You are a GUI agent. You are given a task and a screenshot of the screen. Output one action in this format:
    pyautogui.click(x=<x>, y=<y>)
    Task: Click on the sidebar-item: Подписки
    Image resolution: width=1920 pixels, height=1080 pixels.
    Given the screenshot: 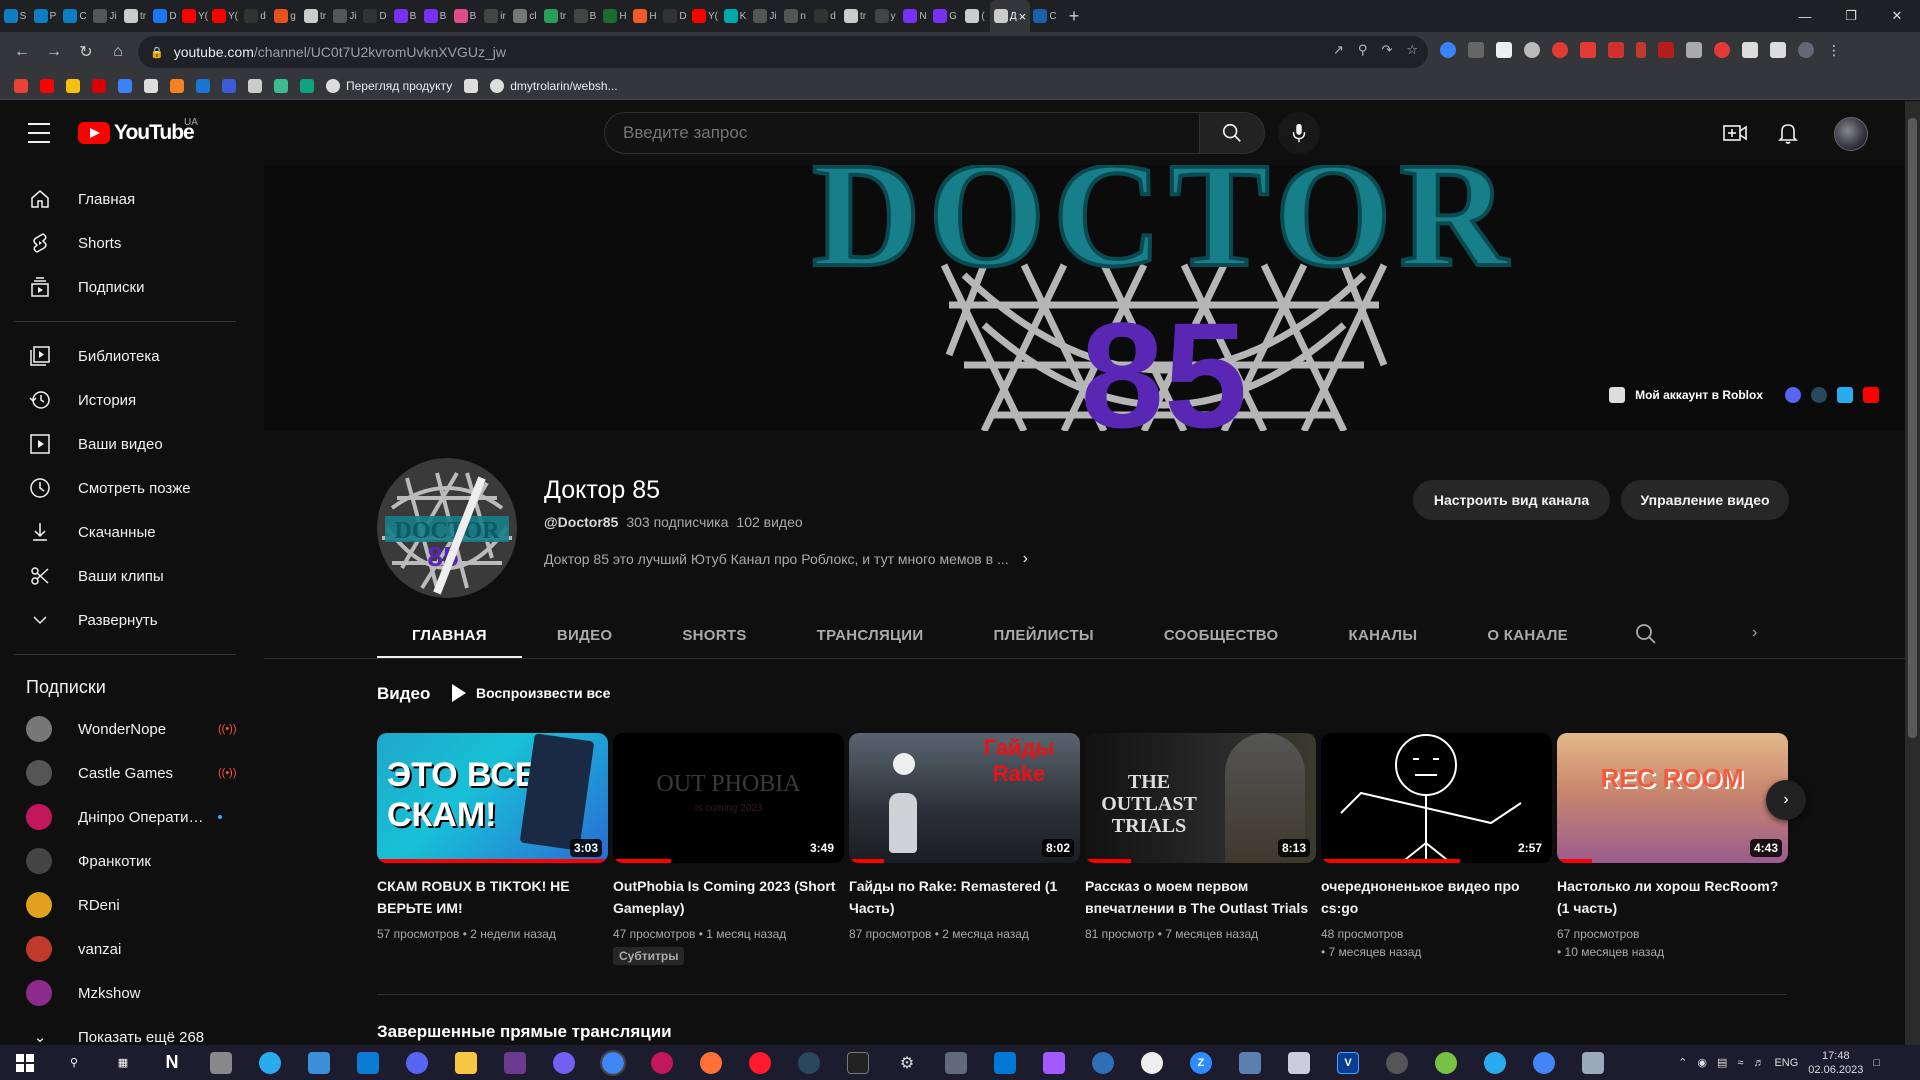 What is the action you would take?
    pyautogui.click(x=125, y=287)
    